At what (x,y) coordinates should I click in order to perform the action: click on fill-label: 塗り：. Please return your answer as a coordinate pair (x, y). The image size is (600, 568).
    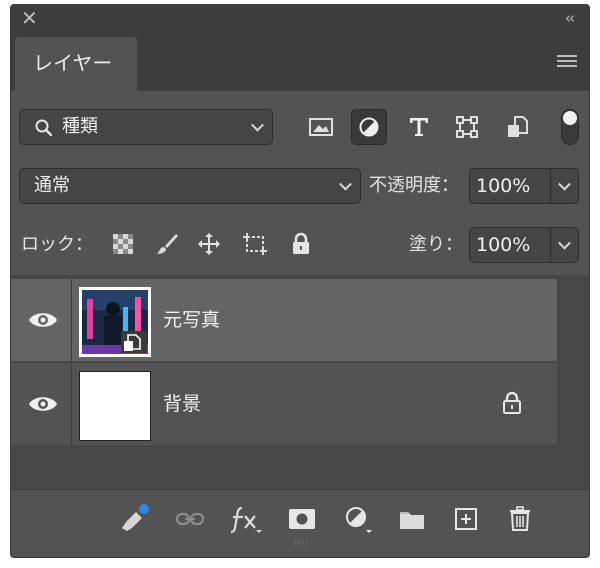
    Looking at the image, I should click on (436, 244).